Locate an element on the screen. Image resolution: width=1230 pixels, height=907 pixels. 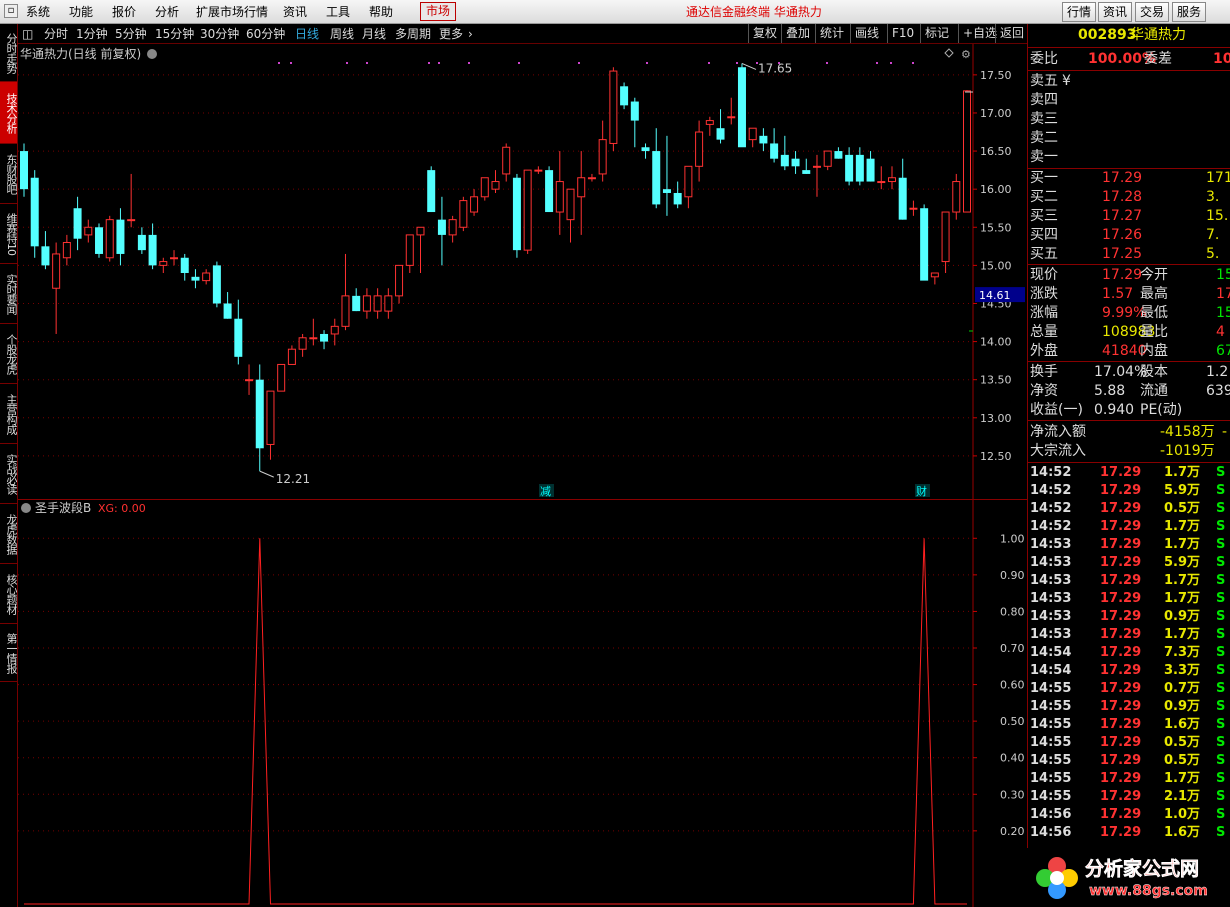
tool-button-0: 复权 is located at coordinates (764, 33).